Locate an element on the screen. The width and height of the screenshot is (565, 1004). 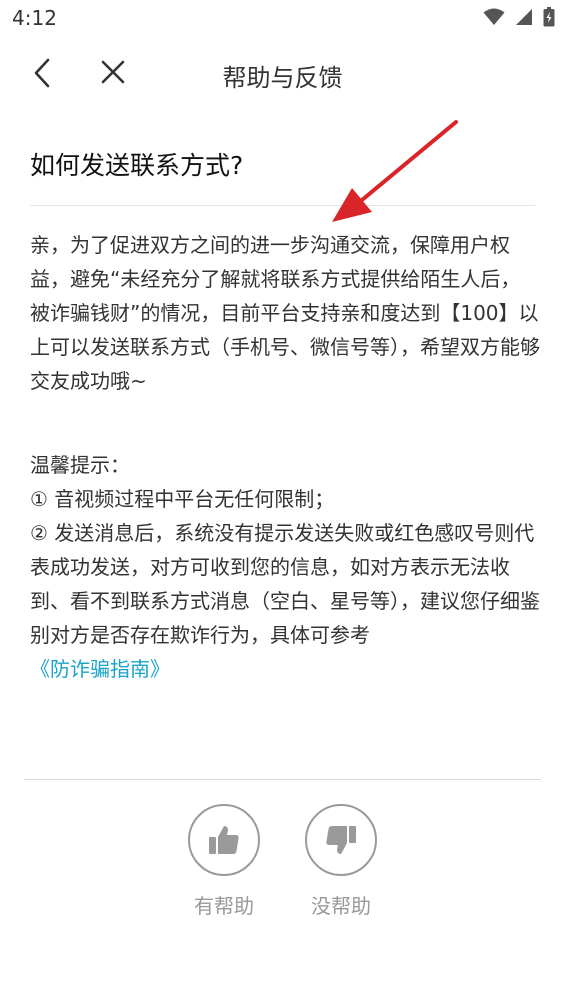
status-time: 4:12 is located at coordinates (34, 18).